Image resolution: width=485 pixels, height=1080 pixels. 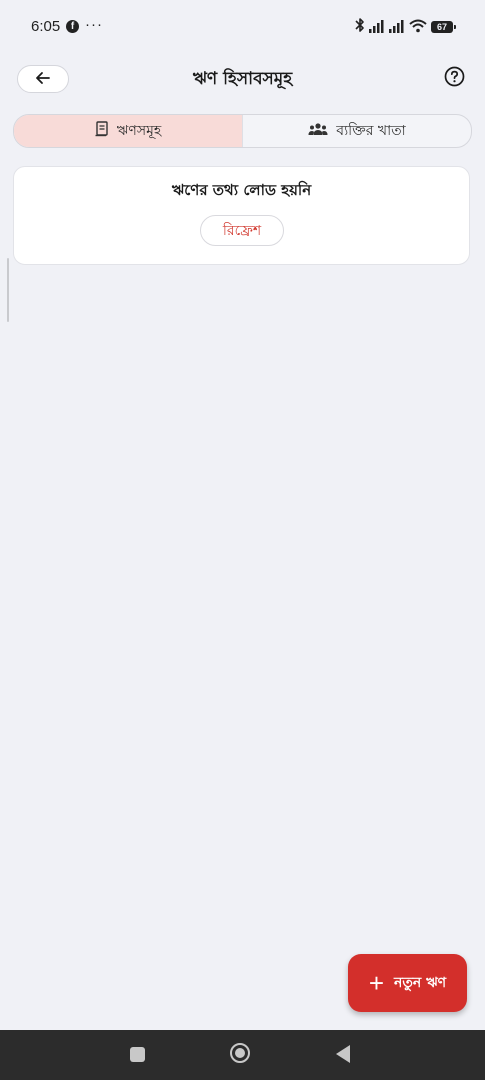 What do you see at coordinates (242, 79) in the screenshot?
I see `page-title: ঋণ হিসাবসমূহ` at bounding box center [242, 79].